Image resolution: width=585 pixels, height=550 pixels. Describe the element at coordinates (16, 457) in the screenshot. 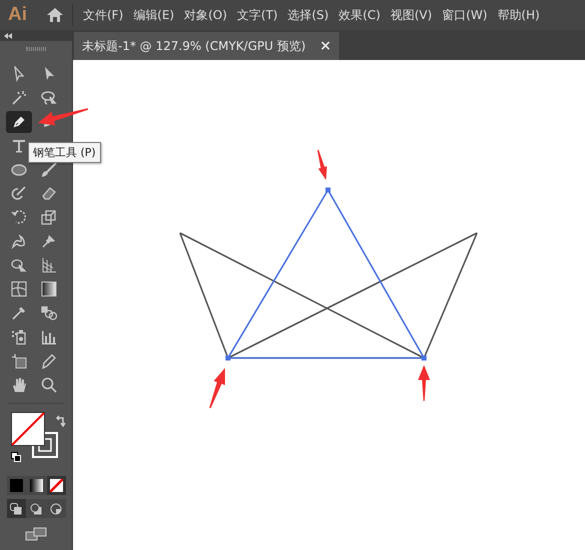

I see `default-colors-icon` at that location.